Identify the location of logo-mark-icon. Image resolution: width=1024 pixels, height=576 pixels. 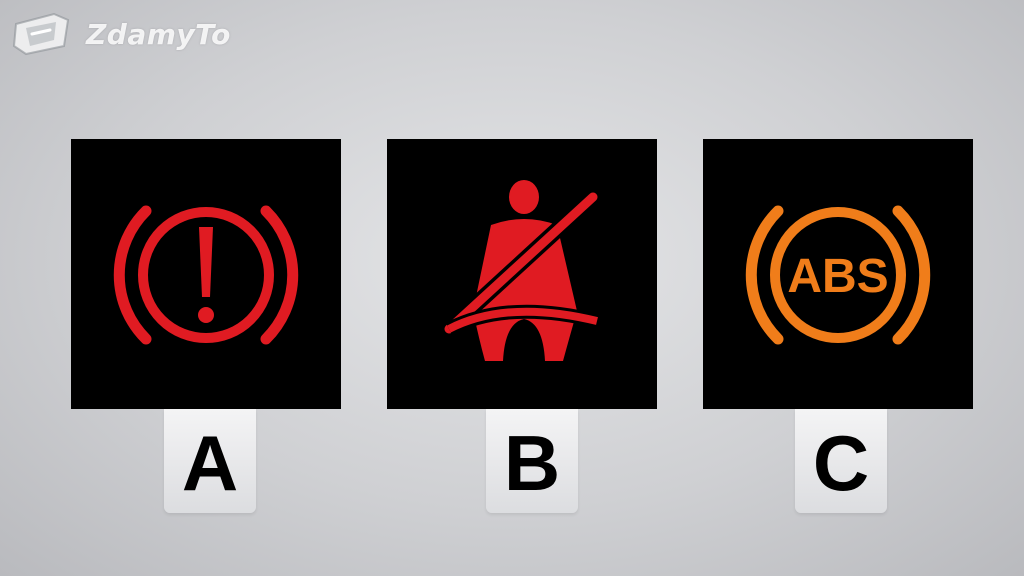
(41, 34).